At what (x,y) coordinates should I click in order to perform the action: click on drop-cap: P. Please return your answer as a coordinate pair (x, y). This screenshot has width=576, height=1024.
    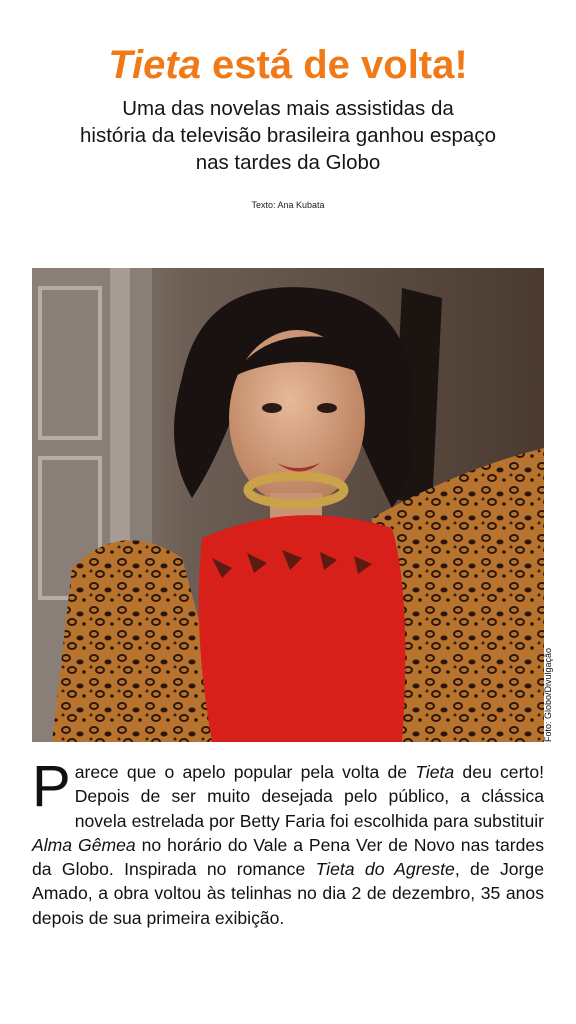
    Looking at the image, I should click on (51, 786).